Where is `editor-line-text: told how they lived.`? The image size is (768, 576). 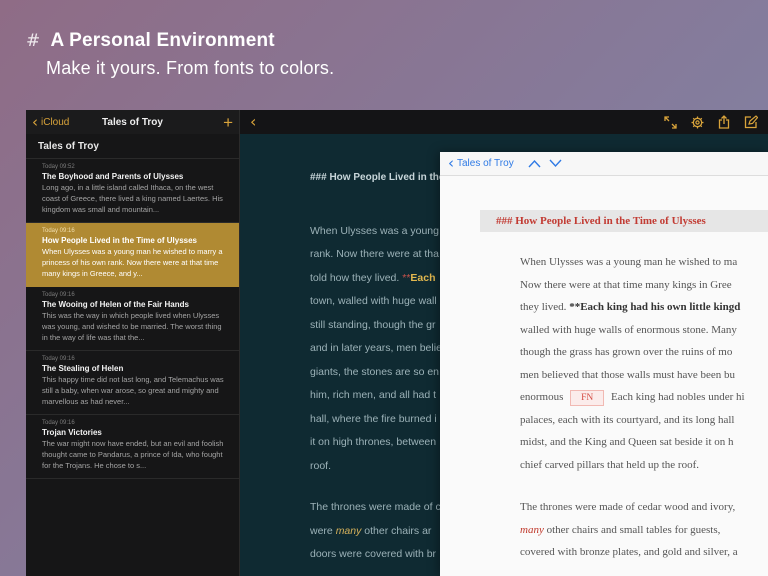
editor-line-text: told how they lived. is located at coordinates (355, 277).